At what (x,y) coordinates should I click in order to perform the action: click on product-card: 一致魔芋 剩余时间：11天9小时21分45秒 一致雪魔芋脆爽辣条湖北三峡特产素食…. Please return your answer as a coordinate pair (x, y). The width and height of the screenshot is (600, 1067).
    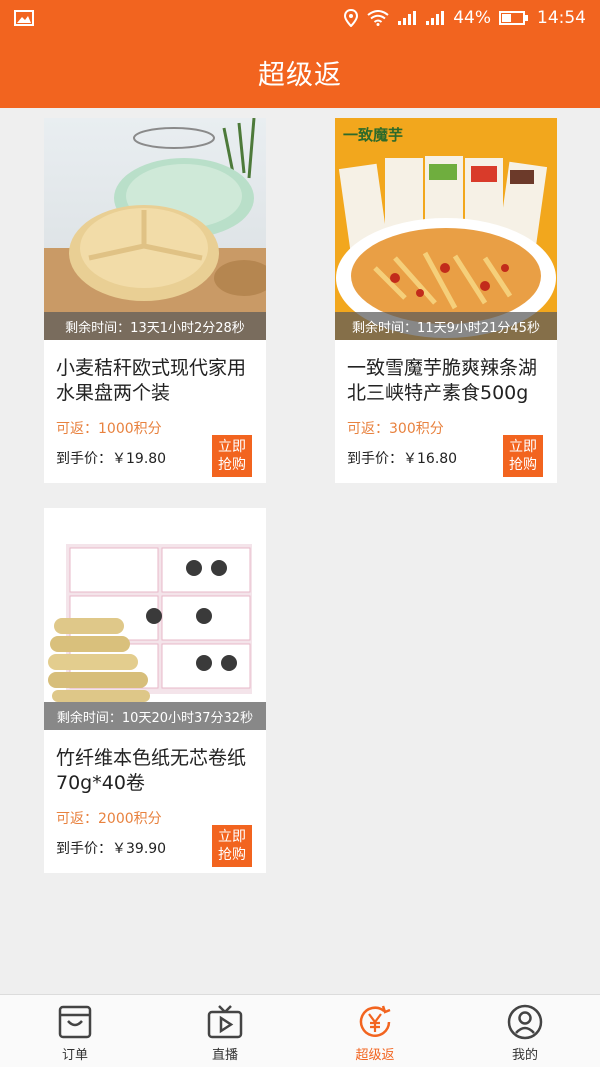
    Looking at the image, I should click on (446, 300).